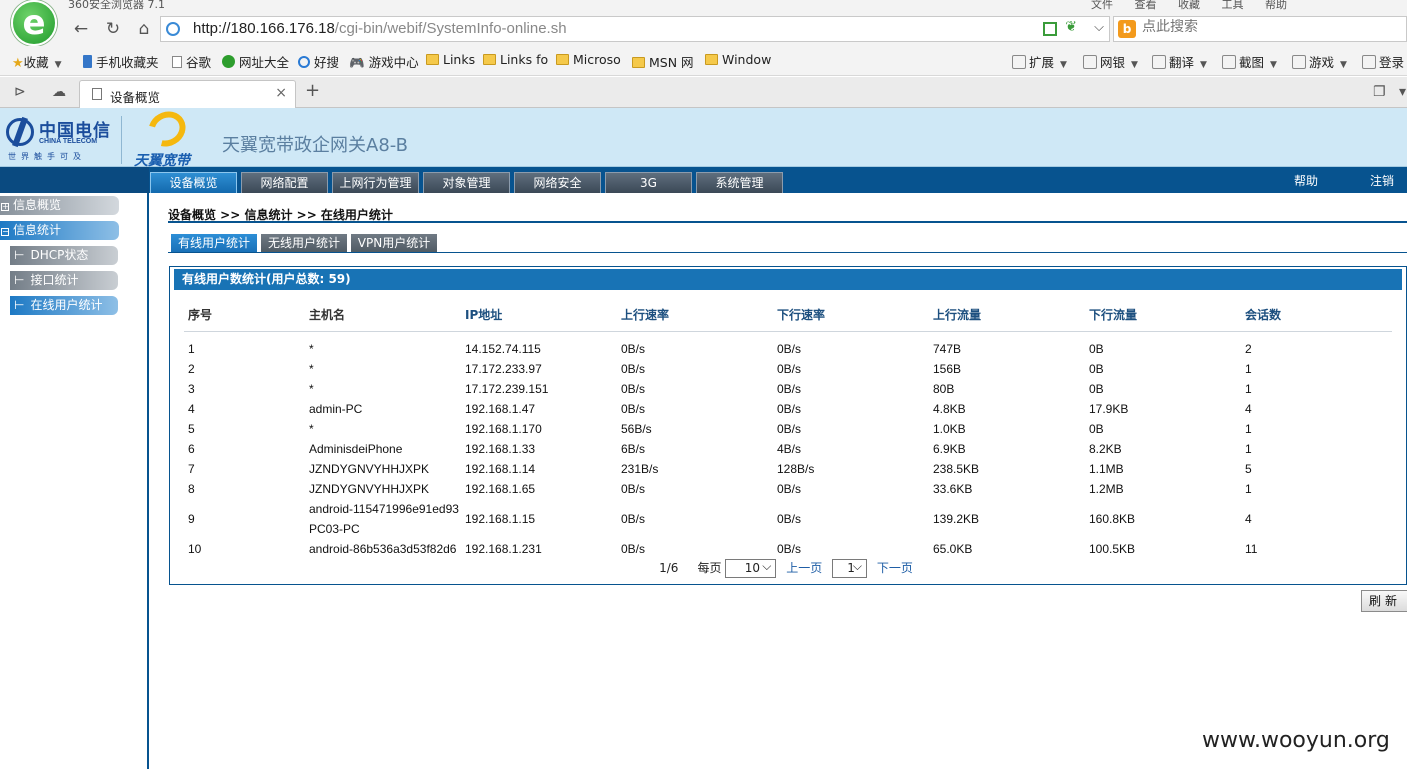 This screenshot has height=769, width=1407. I want to click on chevron-down-icon: ▾, so click(1402, 92).